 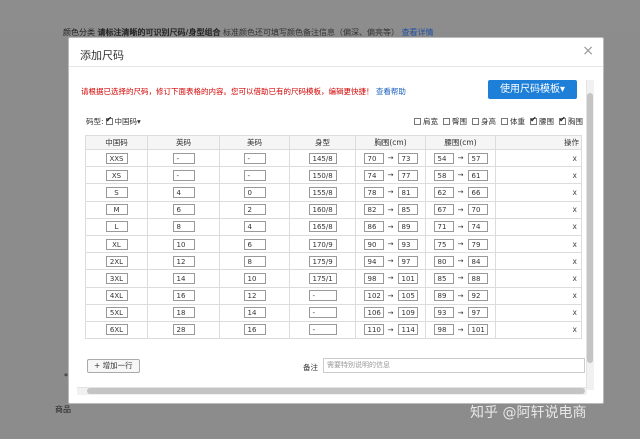 What do you see at coordinates (477, 313) in the screenshot?
I see `waist-to-input: 97` at bounding box center [477, 313].